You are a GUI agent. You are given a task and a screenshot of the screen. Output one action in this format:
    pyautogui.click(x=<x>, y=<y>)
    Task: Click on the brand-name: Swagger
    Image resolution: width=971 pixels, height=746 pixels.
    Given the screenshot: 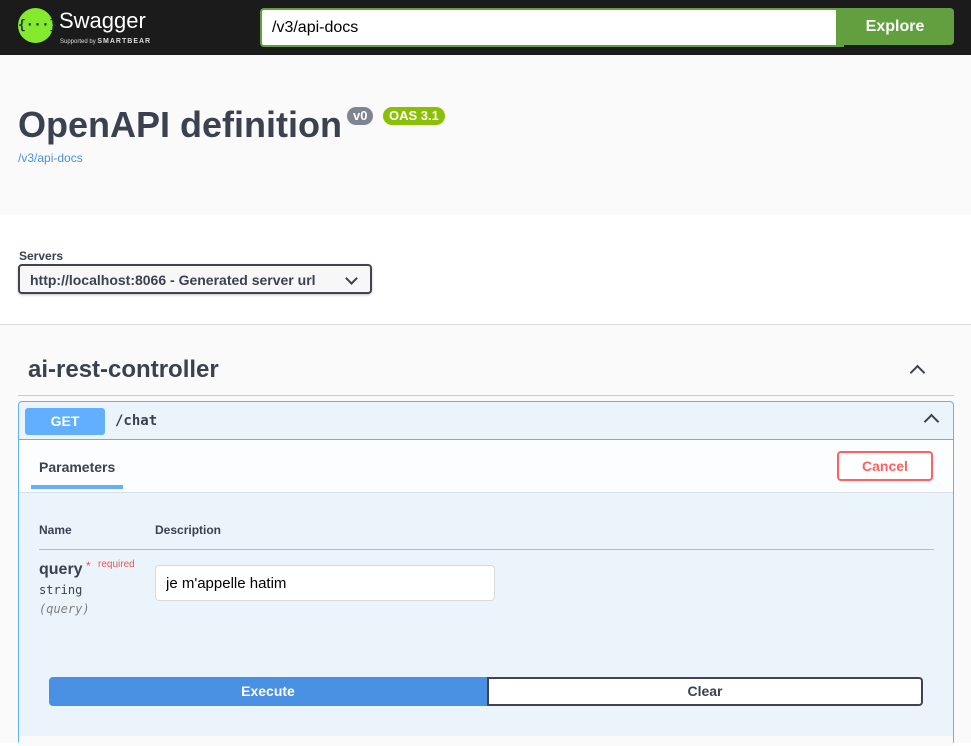 What is the action you would take?
    pyautogui.click(x=102, y=20)
    